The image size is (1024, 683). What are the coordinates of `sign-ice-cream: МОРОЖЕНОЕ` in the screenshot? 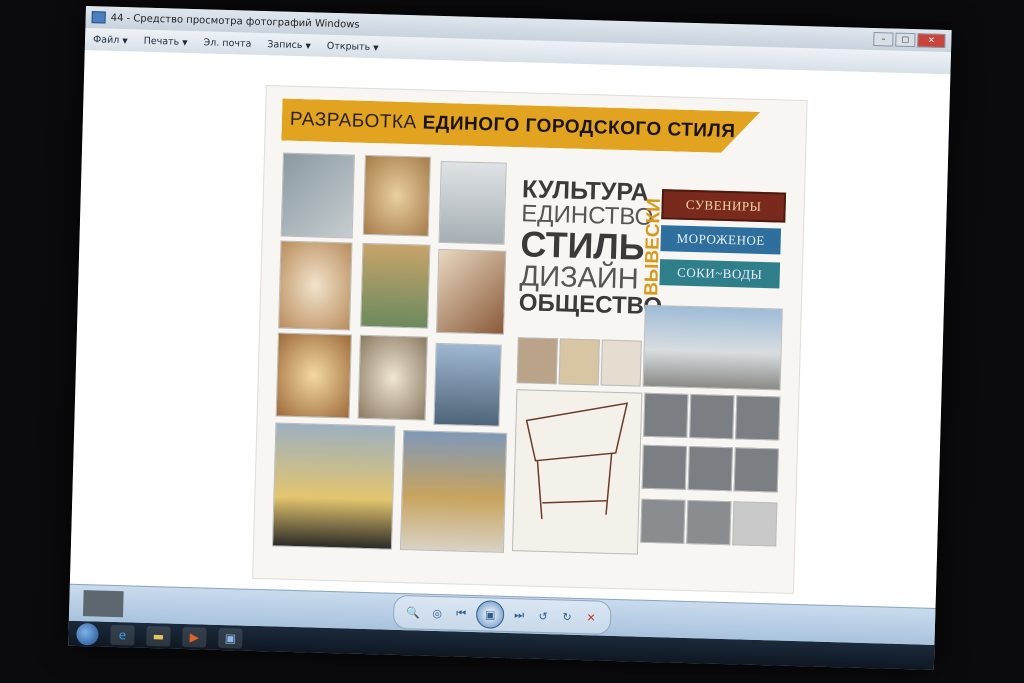 It's located at (721, 240).